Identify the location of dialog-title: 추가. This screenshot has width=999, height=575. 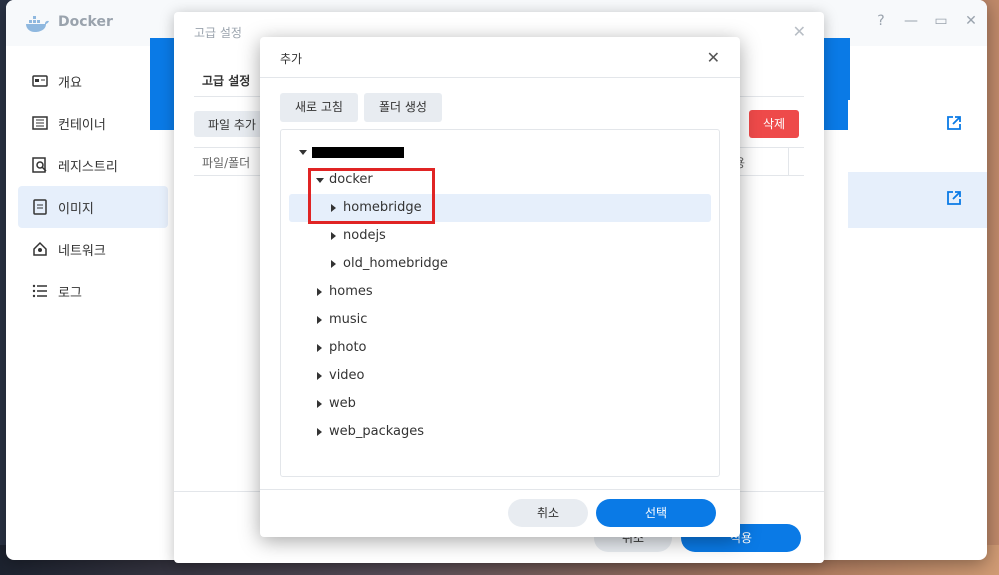
(291, 59).